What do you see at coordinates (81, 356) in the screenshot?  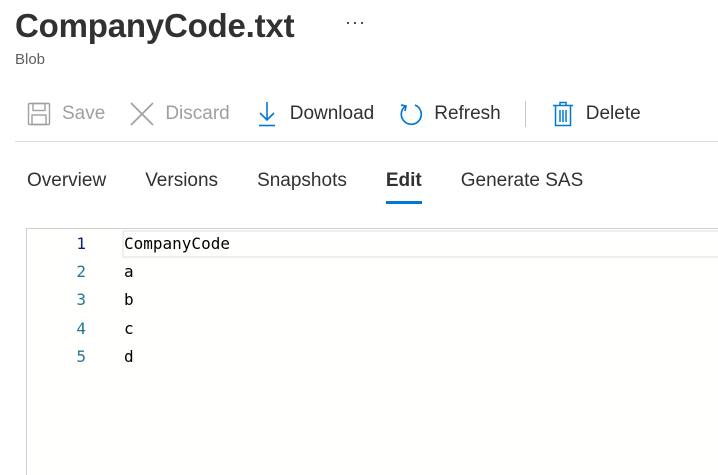 I see `line-number: 5` at bounding box center [81, 356].